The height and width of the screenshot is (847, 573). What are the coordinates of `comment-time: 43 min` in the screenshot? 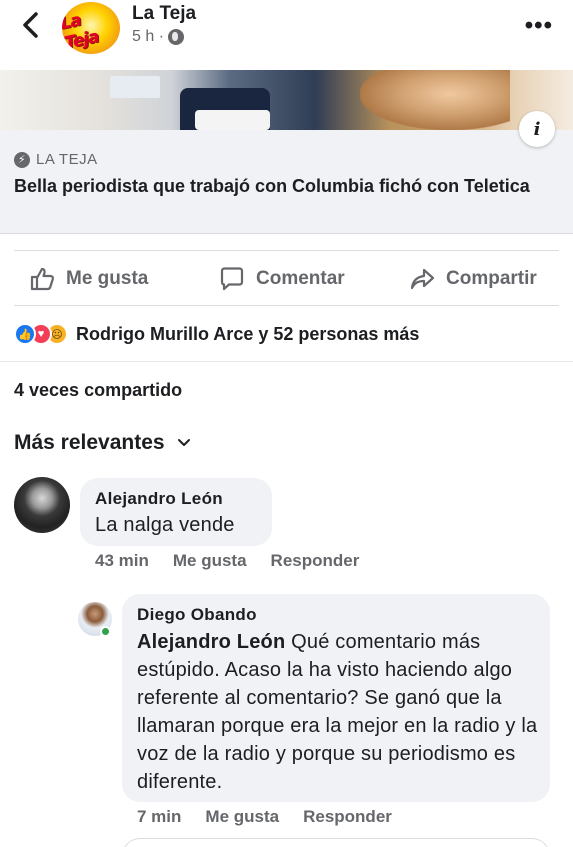 It's located at (122, 560).